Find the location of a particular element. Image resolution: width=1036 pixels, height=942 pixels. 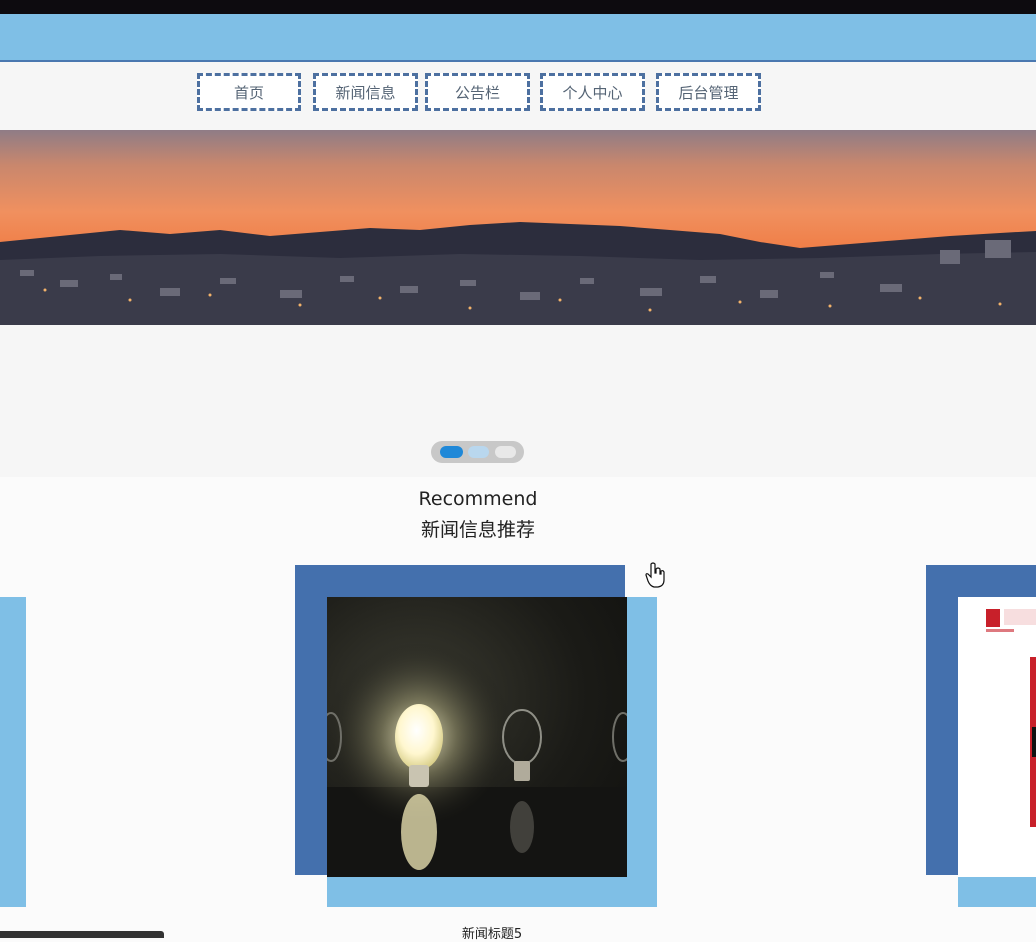

nav-item-notice-board: 公告栏 is located at coordinates (477, 92).